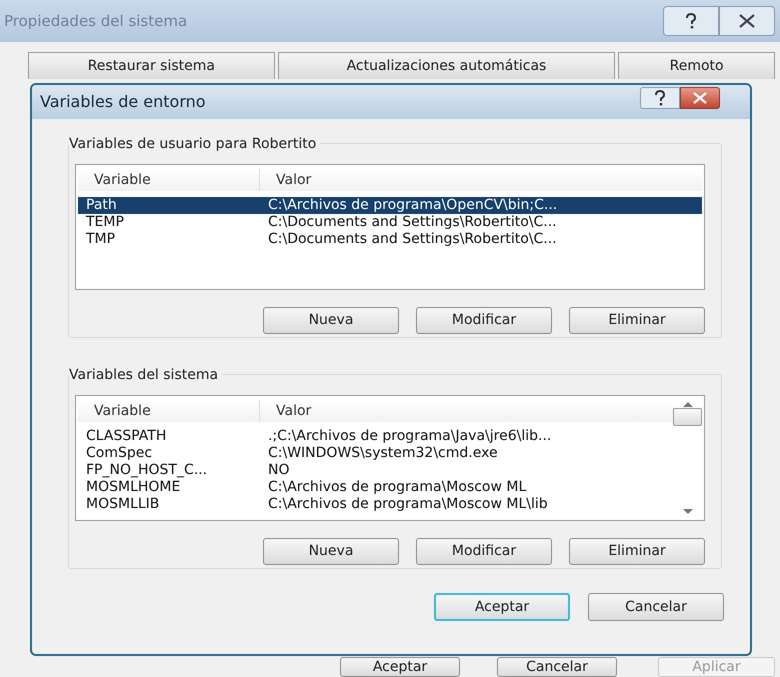 This screenshot has width=780, height=677. I want to click on variable-cell-text: ComSpec, so click(119, 453).